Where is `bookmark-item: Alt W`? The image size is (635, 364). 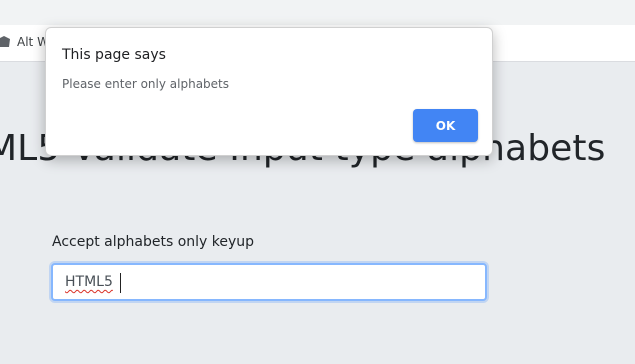 bookmark-item: Alt W is located at coordinates (24, 42).